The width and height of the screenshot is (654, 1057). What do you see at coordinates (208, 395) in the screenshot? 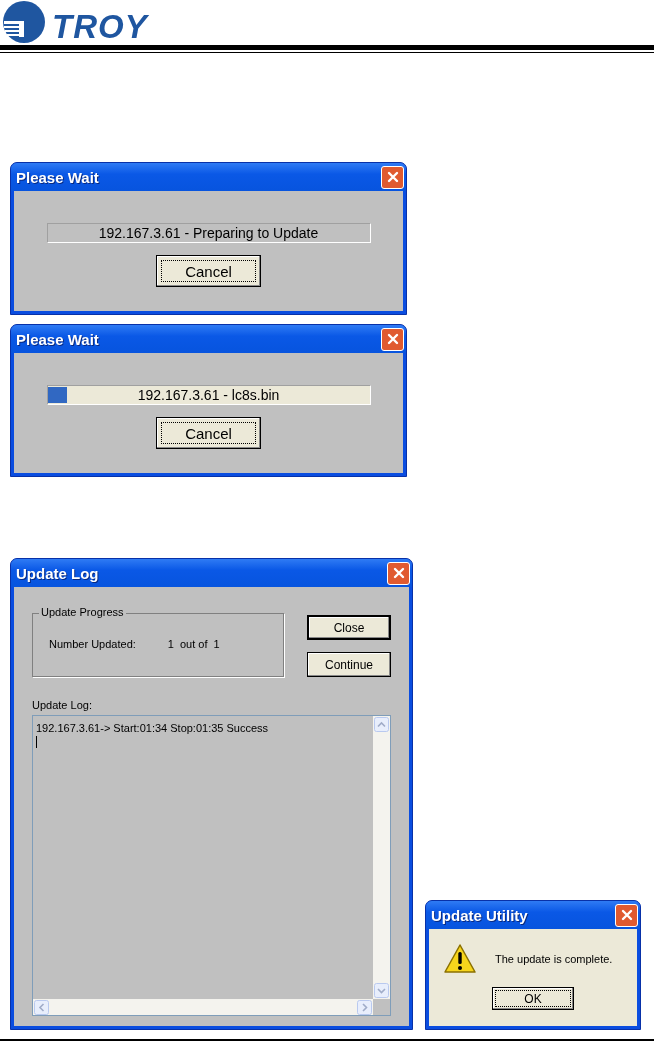
I see `status-text: 192.167.3.61 - lc8s.bin` at bounding box center [208, 395].